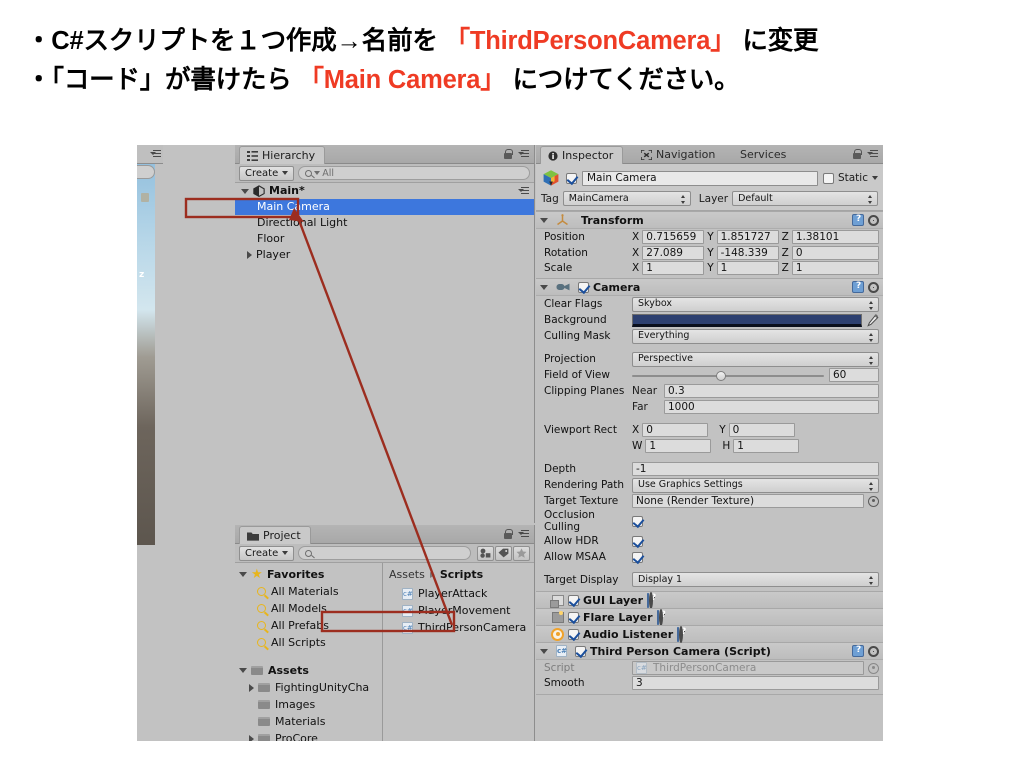 The width and height of the screenshot is (1024, 768). What do you see at coordinates (388, 621) in the screenshot?
I see `annotation-box-thirdpersoncamera-asset` at bounding box center [388, 621].